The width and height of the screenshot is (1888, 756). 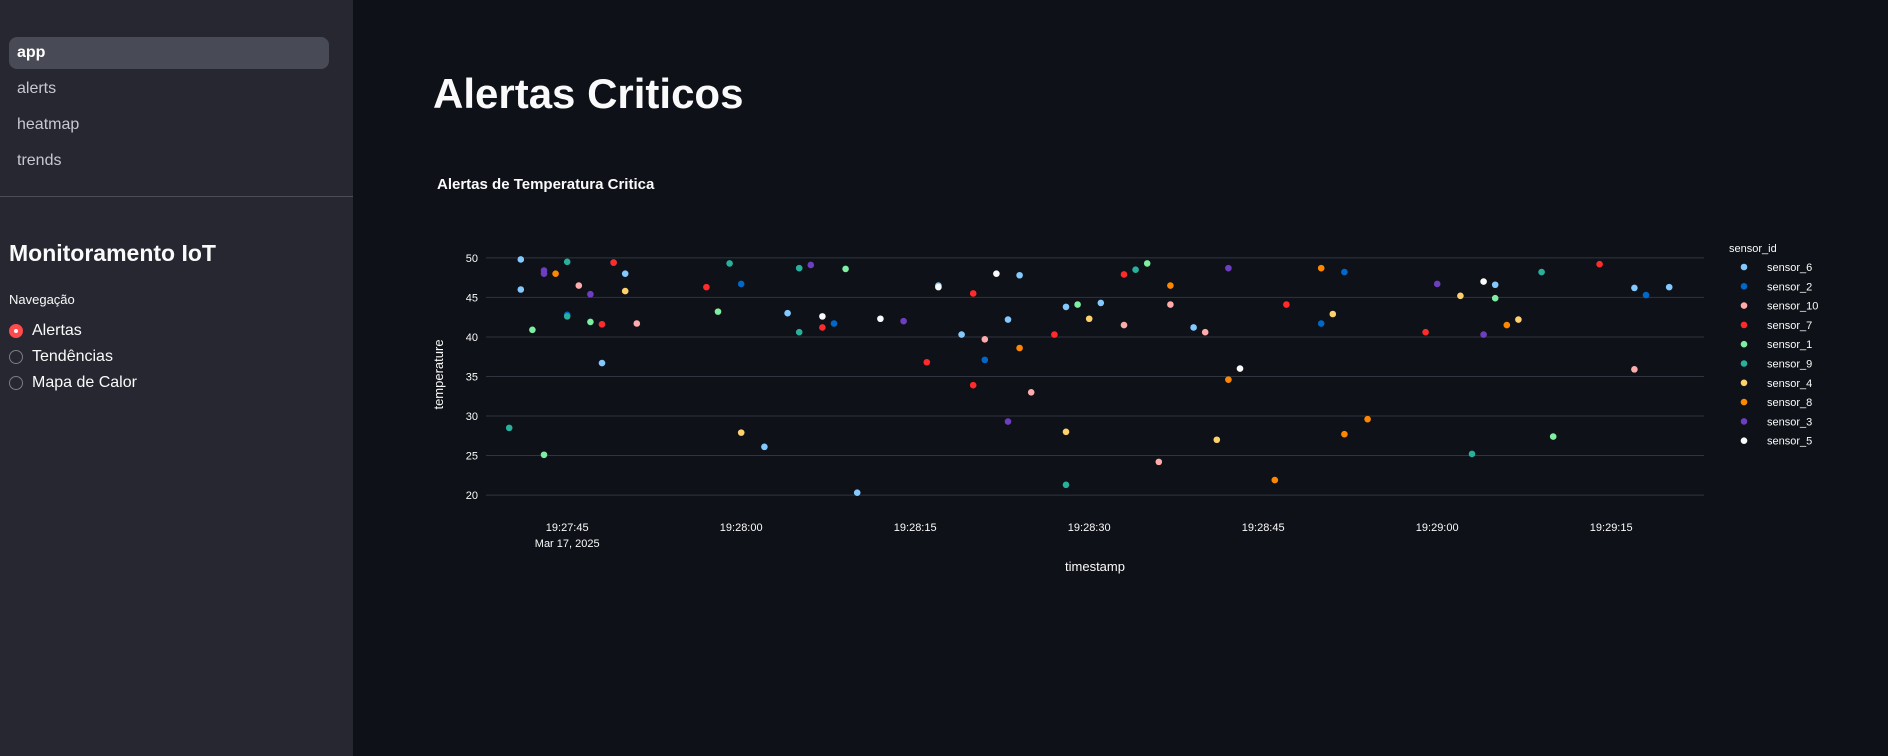 I want to click on legend-entry: sensor_3, so click(x=1789, y=422).